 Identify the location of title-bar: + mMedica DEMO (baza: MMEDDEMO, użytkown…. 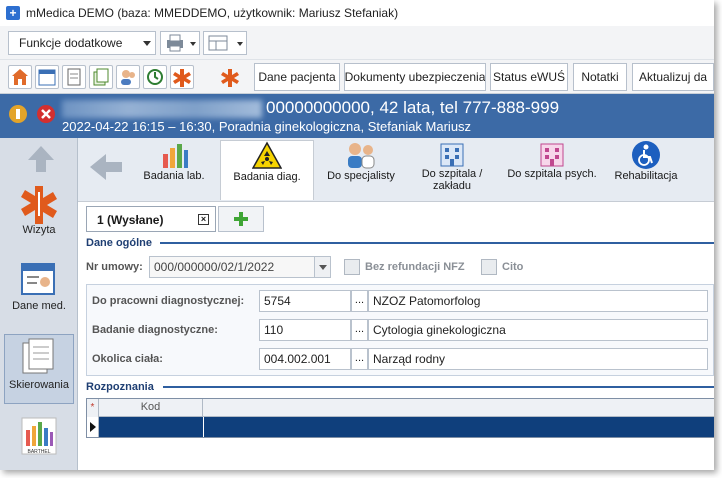
(357, 13).